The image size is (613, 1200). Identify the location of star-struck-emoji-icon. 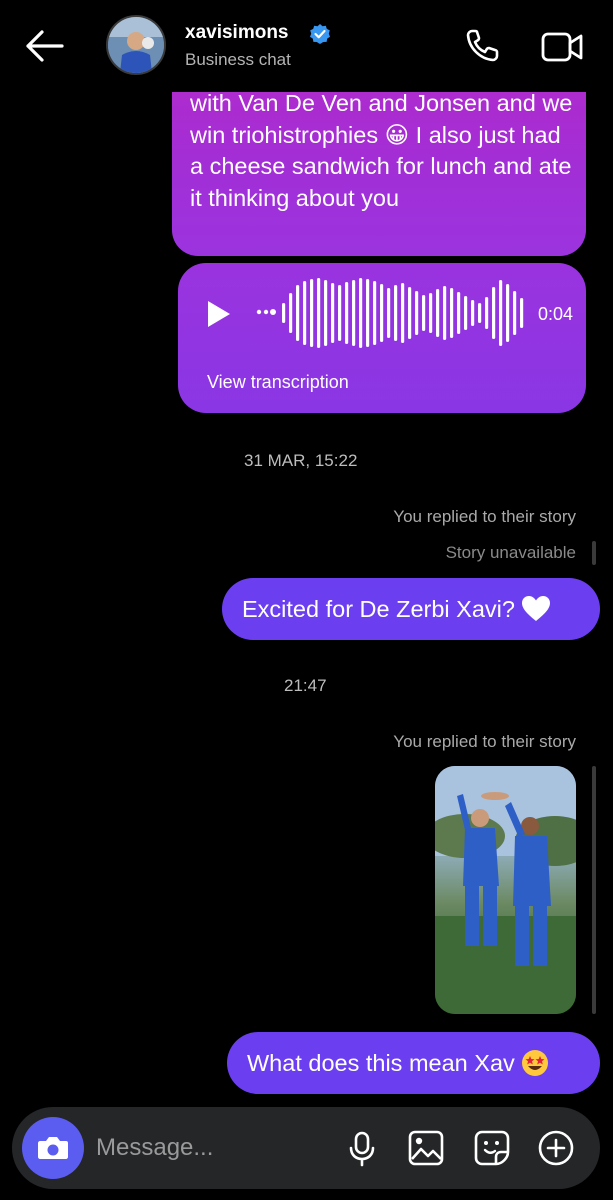
(534, 1063).